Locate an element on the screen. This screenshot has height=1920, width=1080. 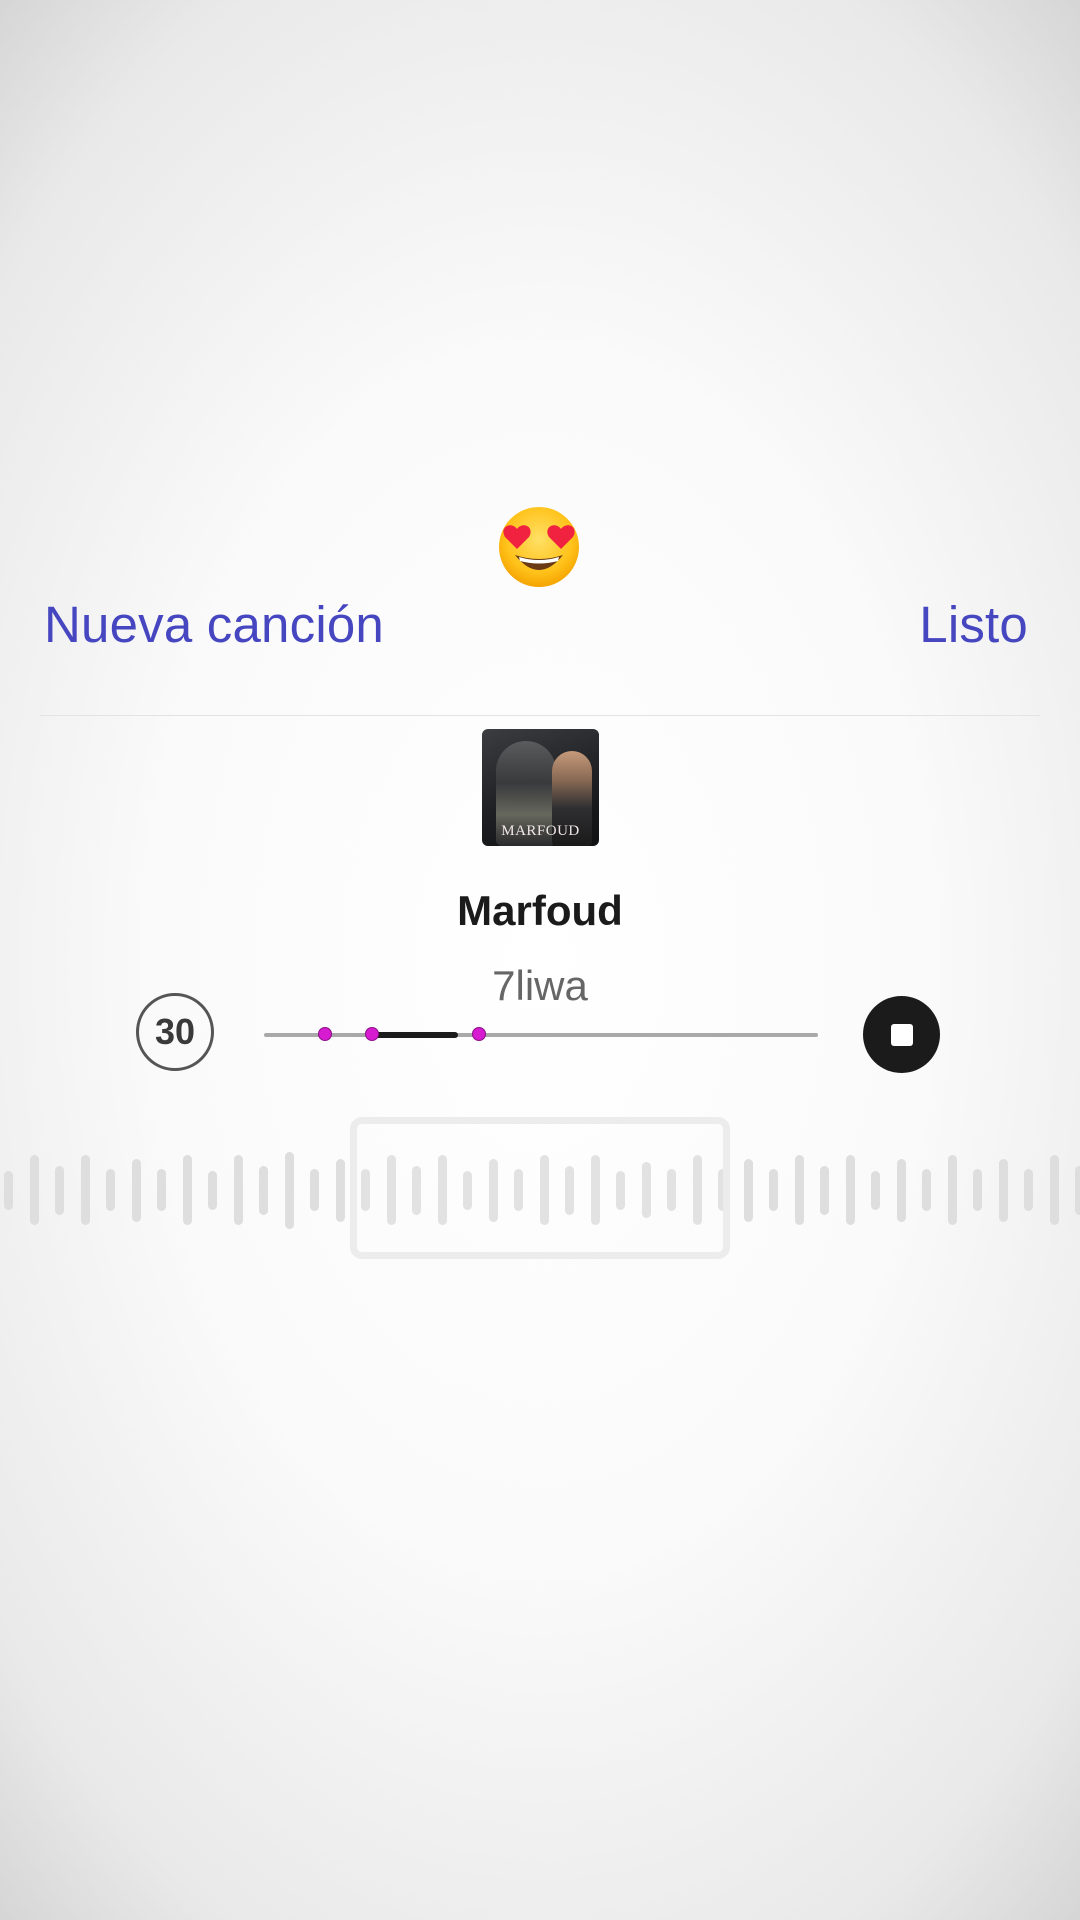
timeline-selected-range is located at coordinates (415, 1035).